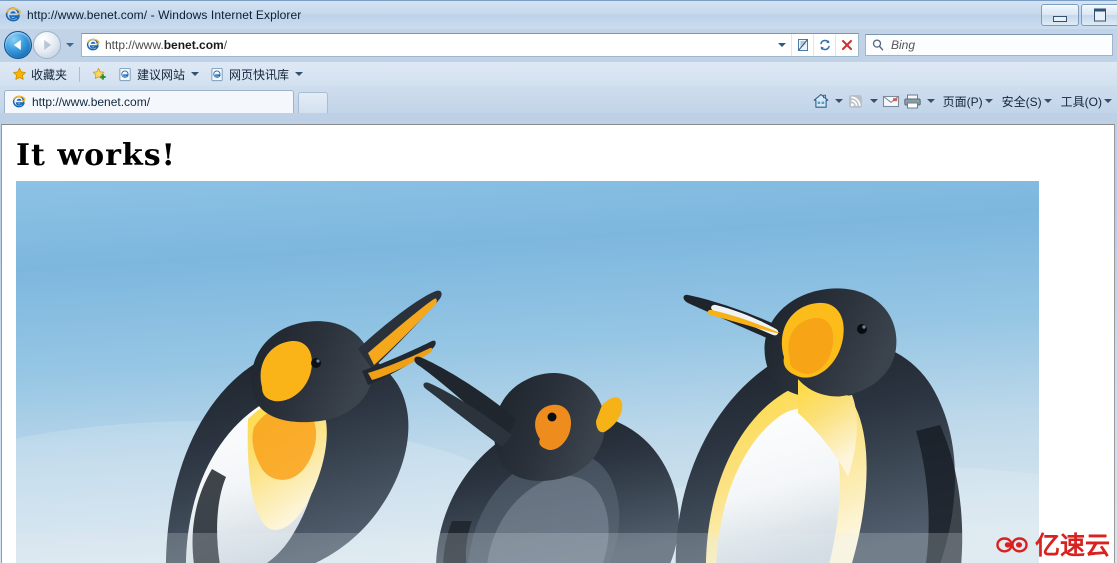 The height and width of the screenshot is (563, 1117). I want to click on web-slice-gallery-button: 网页快讯库, so click(256, 74).